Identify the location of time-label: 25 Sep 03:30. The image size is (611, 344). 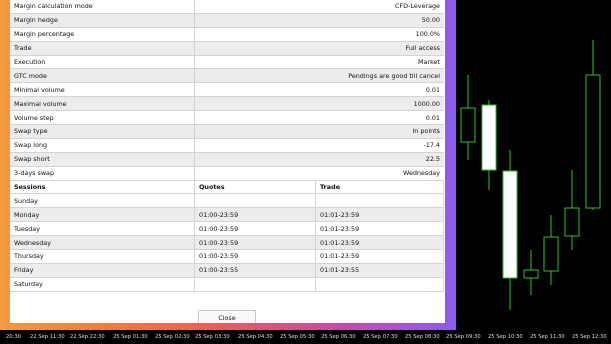
(212, 337).